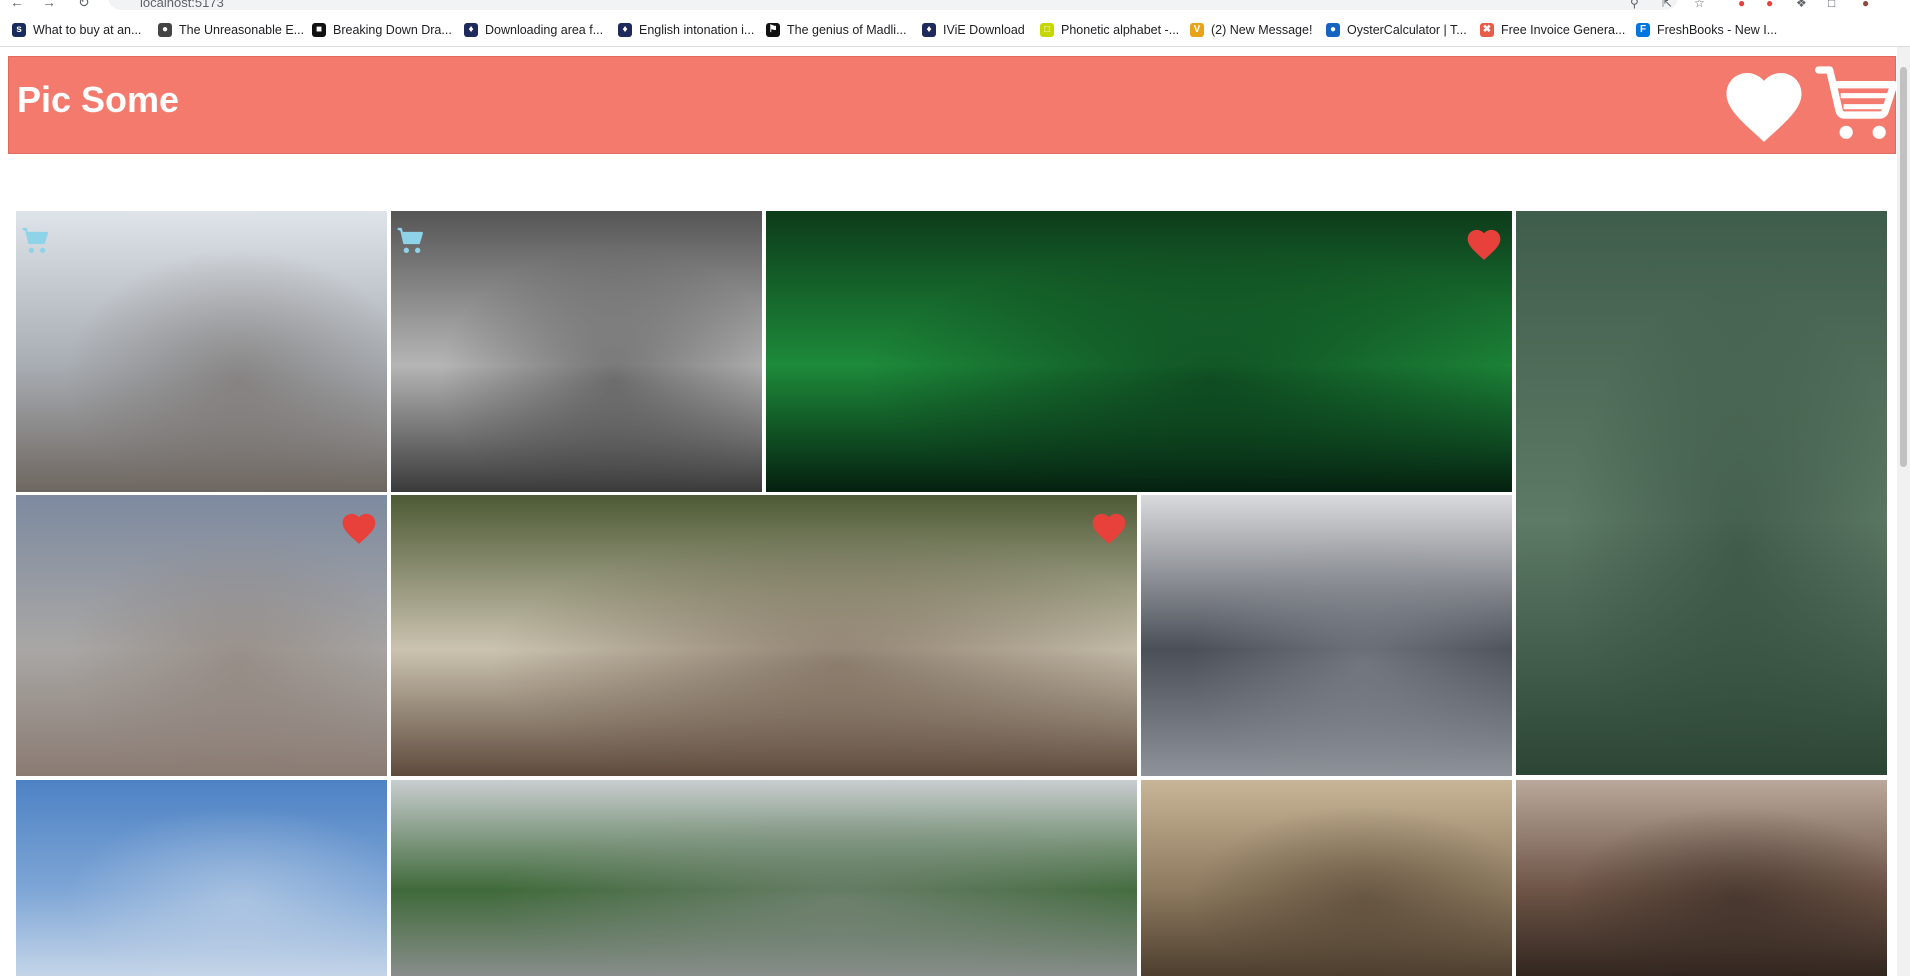 The image size is (1910, 976). What do you see at coordinates (1487, 30) in the screenshot?
I see `x-icon: ✖` at bounding box center [1487, 30].